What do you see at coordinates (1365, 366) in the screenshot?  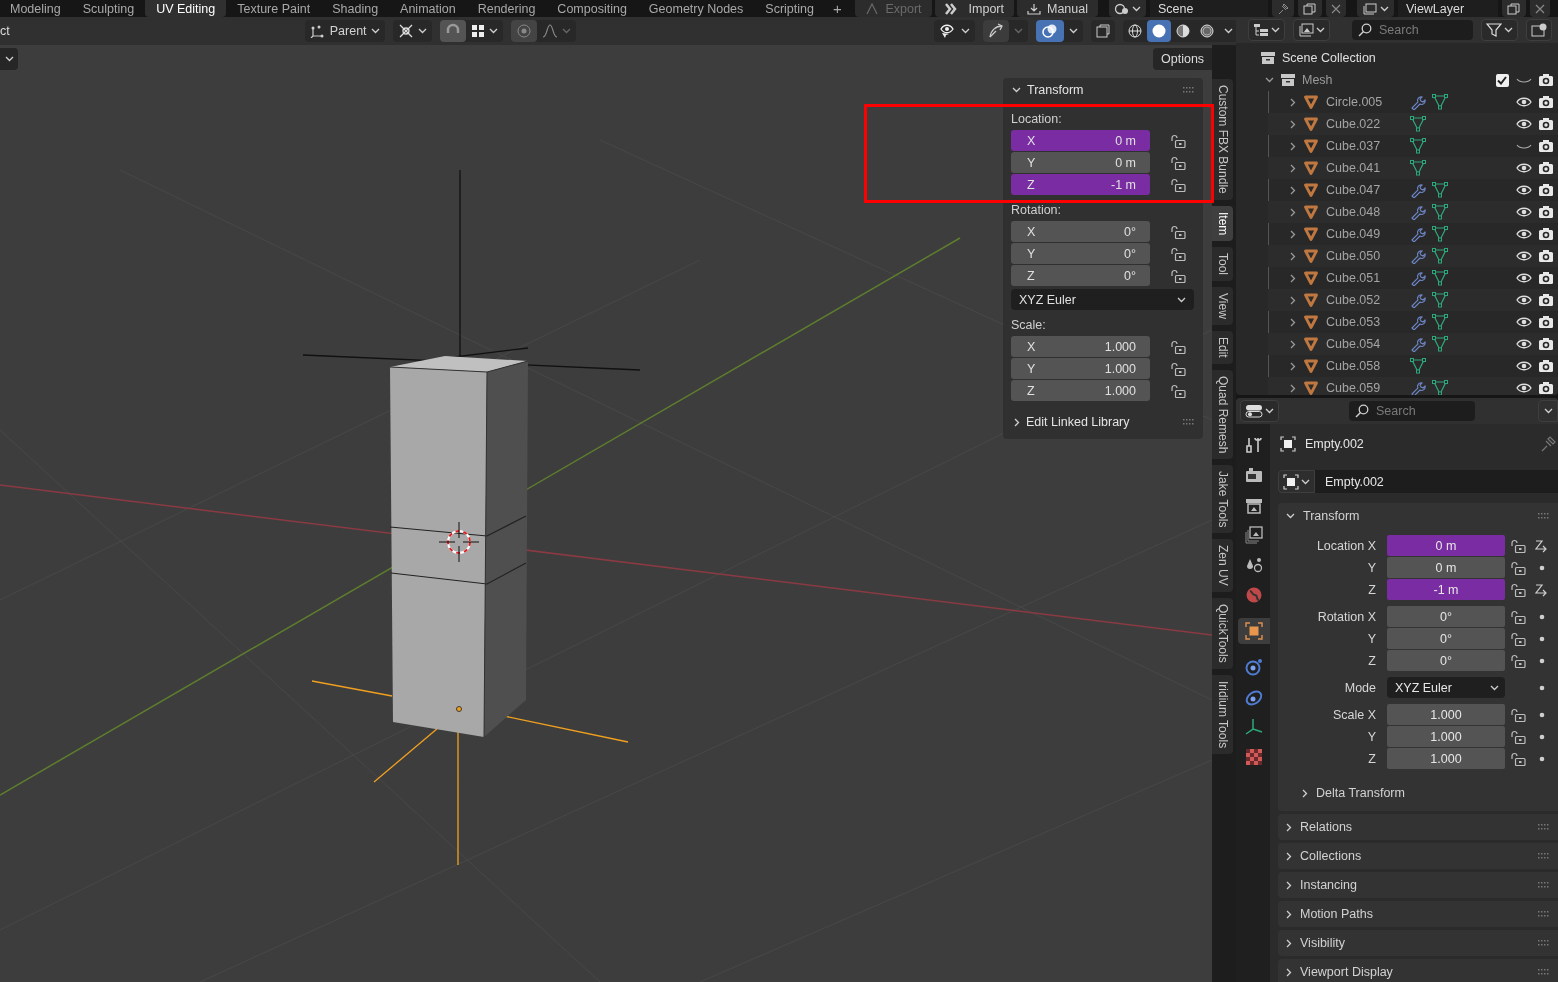 I see `object-name: Cube.058` at bounding box center [1365, 366].